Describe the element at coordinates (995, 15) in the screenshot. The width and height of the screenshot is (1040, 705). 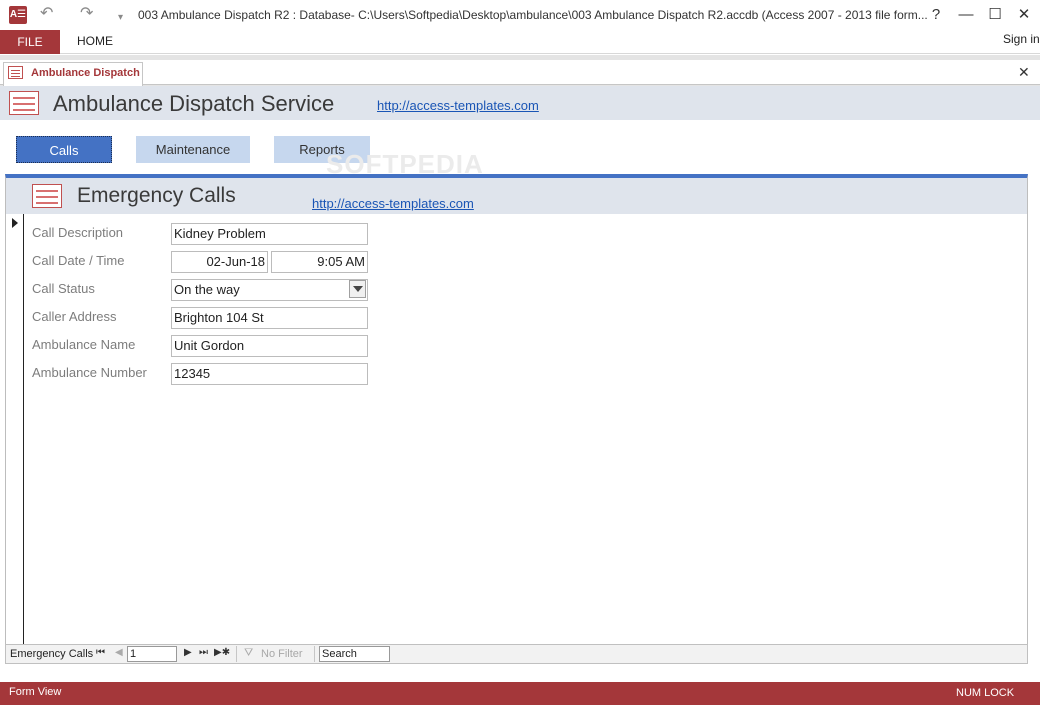
I see `maximize-button: ☐` at that location.